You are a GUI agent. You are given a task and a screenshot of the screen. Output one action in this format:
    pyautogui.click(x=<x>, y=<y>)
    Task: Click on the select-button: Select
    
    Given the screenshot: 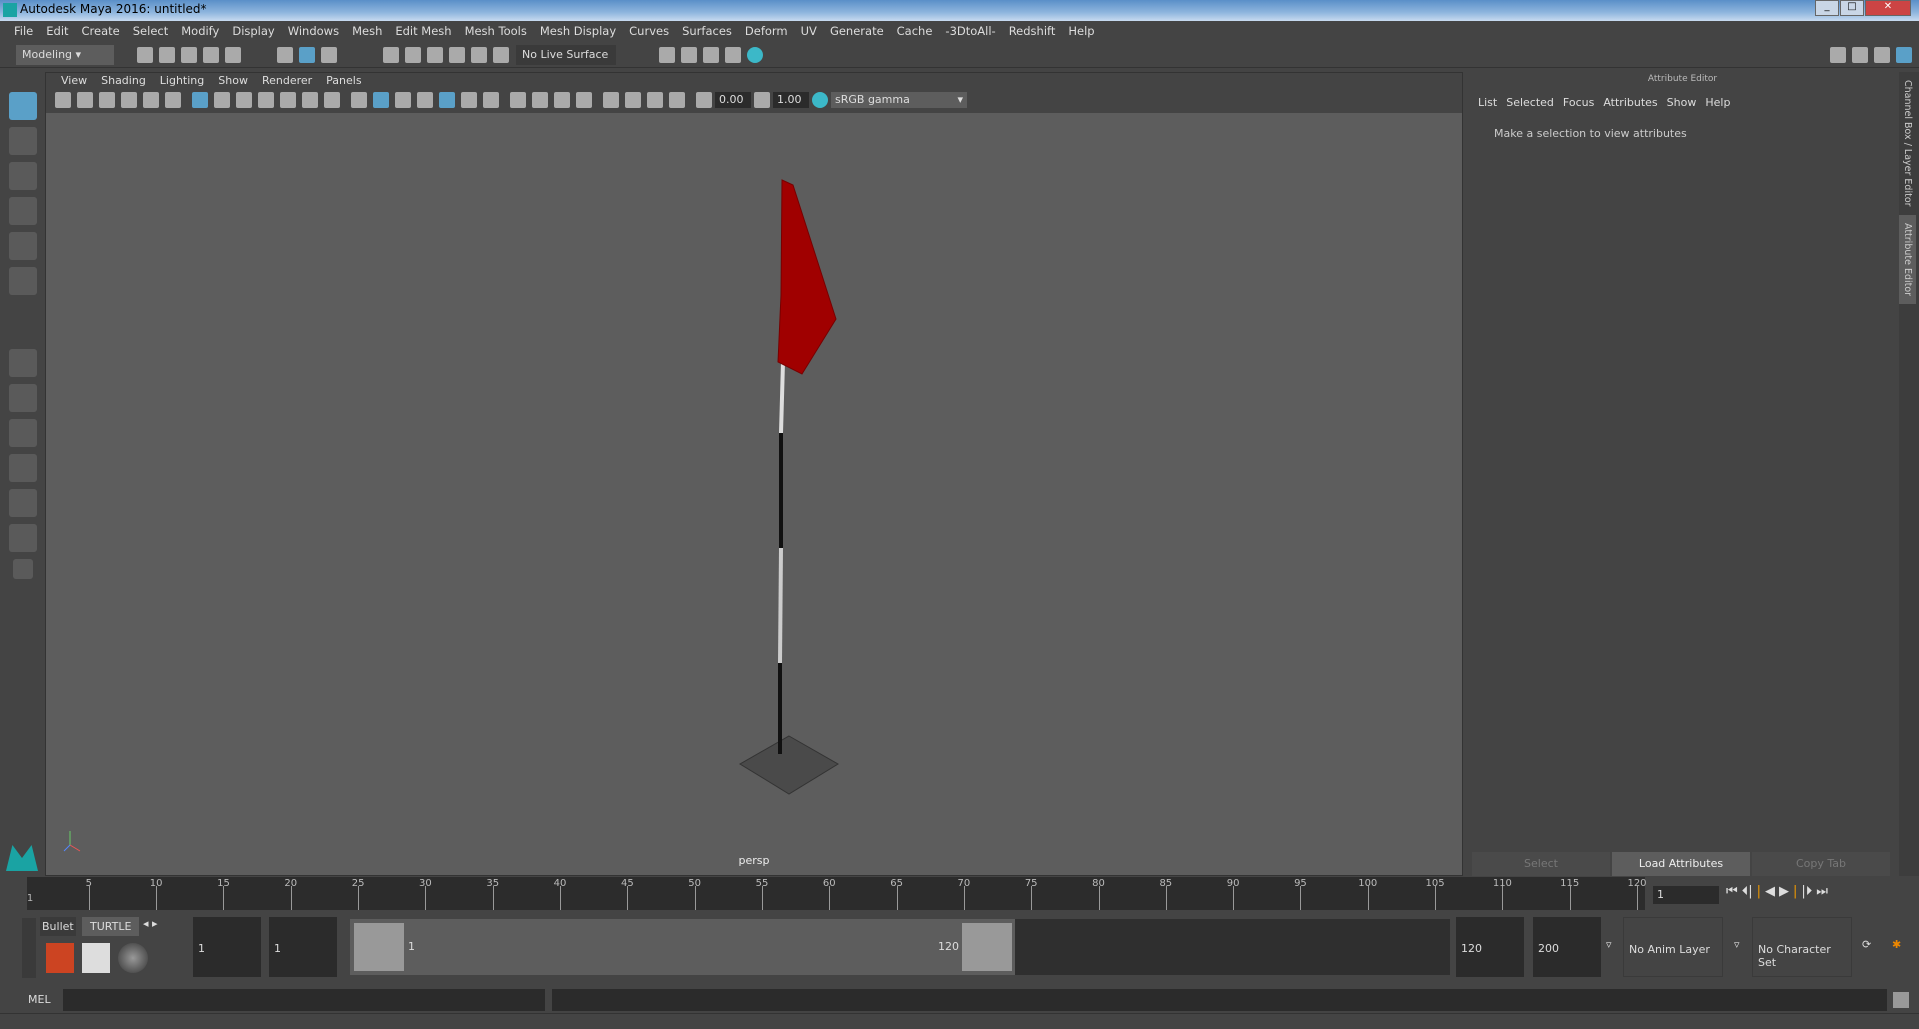 What is the action you would take?
    pyautogui.click(x=1541, y=864)
    